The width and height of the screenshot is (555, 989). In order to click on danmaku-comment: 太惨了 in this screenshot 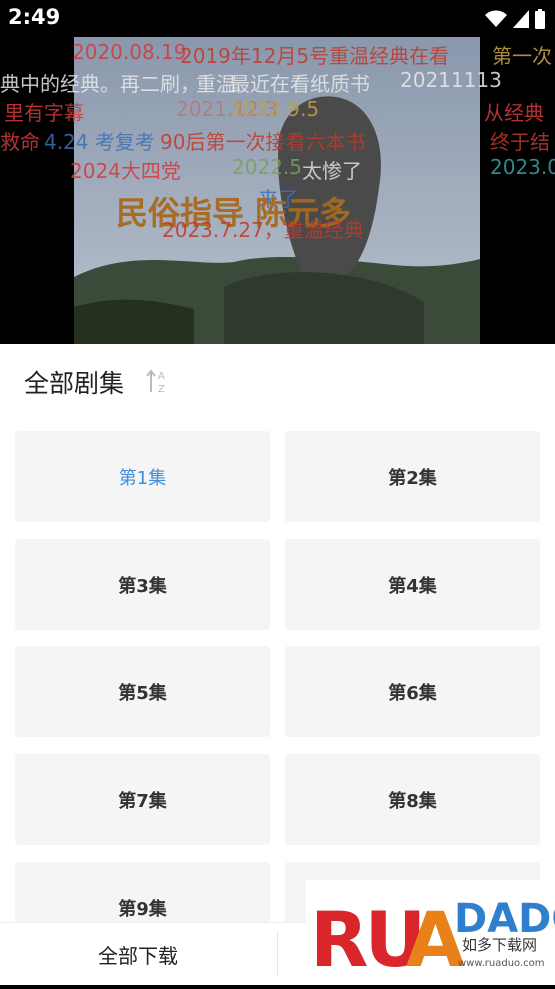, I will do `click(332, 171)`.